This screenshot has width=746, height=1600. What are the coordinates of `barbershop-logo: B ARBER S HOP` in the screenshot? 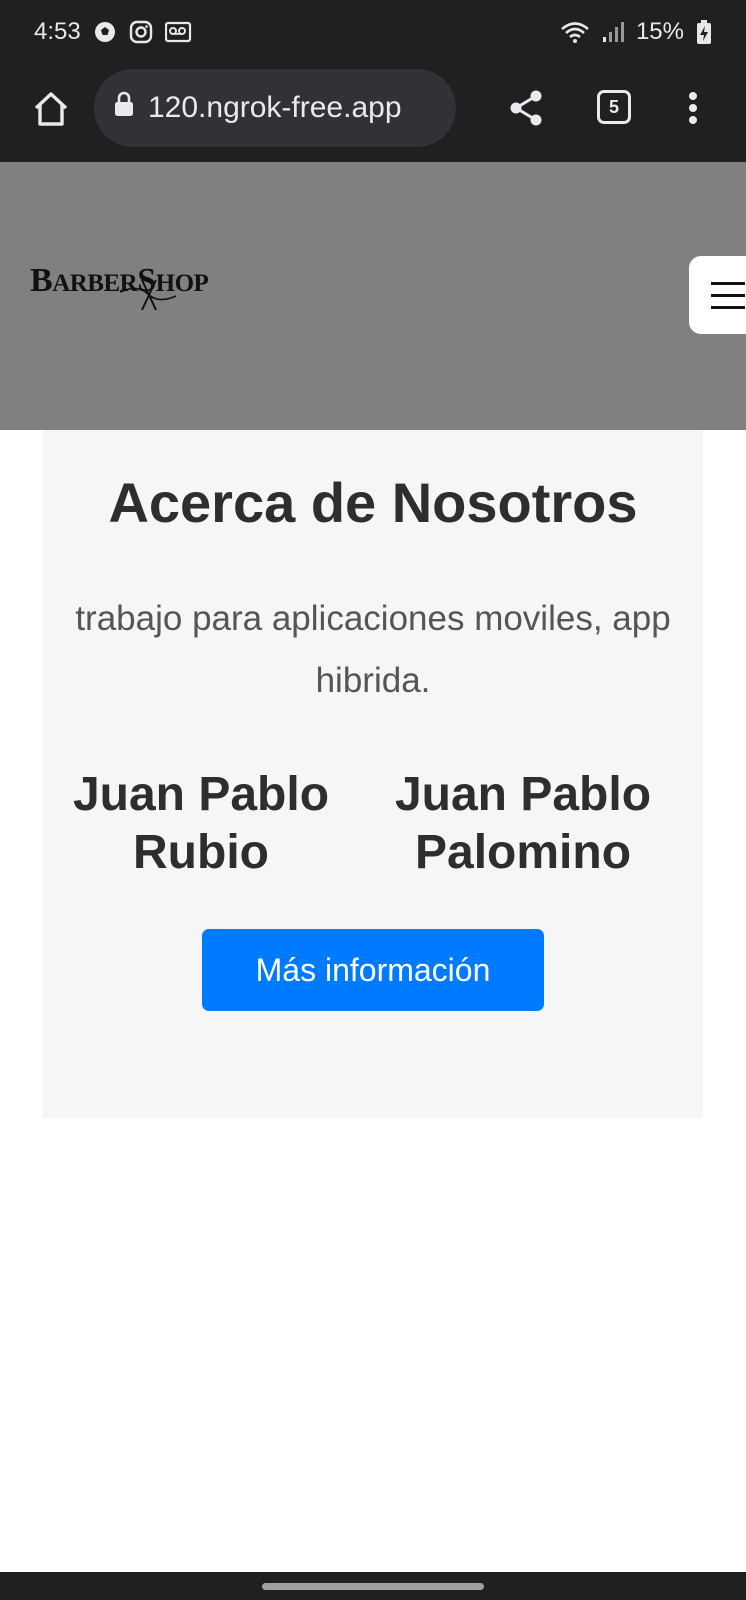 It's located at (119, 286).